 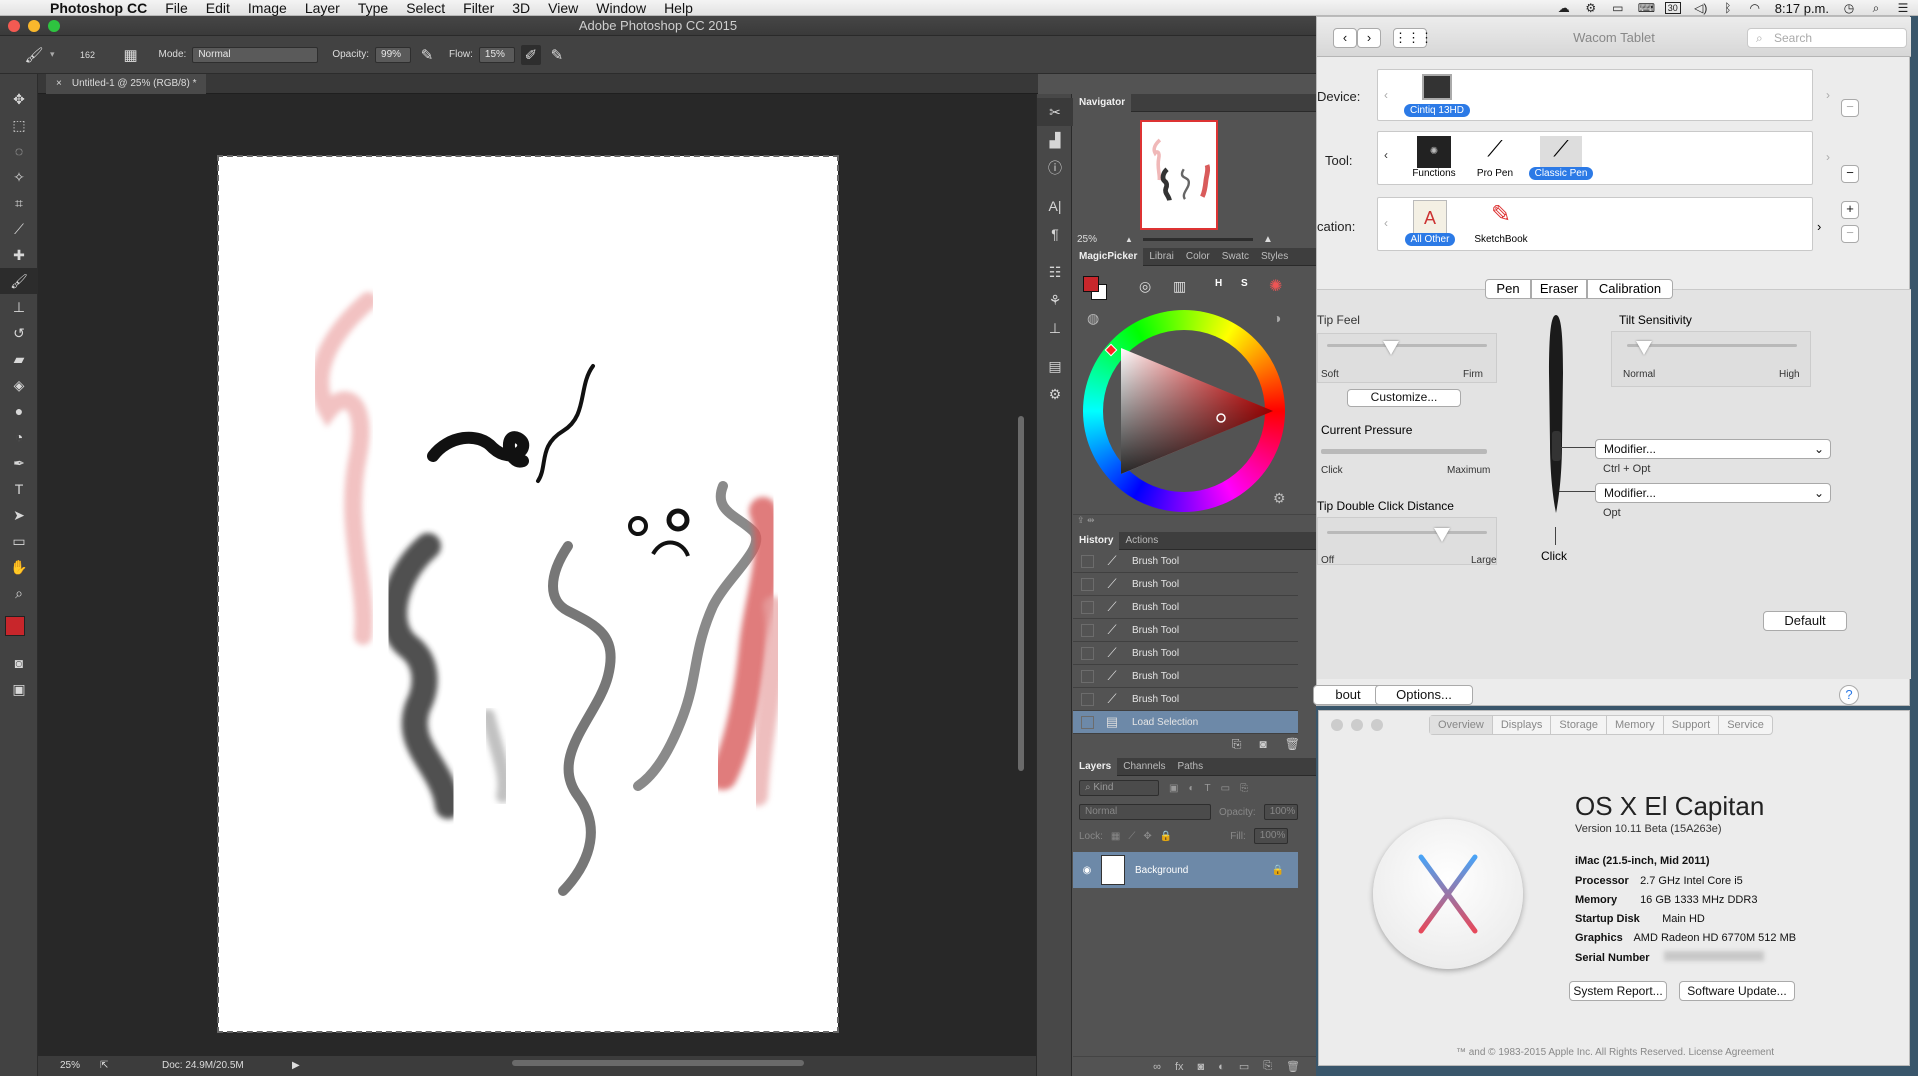 What do you see at coordinates (1147, 836) in the screenshot?
I see `lock-move-icon: ✥` at bounding box center [1147, 836].